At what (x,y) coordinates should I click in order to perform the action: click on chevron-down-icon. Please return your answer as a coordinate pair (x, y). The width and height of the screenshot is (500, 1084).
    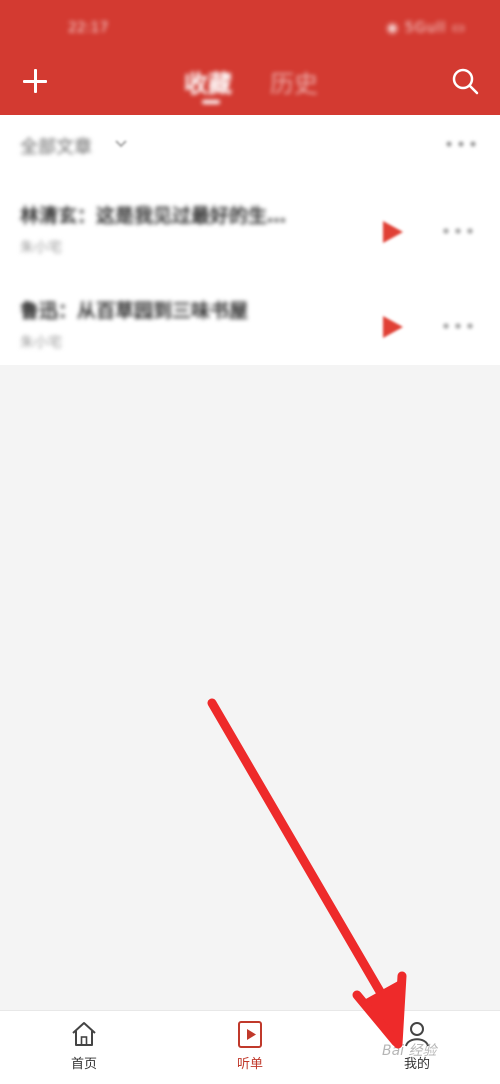
    Looking at the image, I should click on (121, 144).